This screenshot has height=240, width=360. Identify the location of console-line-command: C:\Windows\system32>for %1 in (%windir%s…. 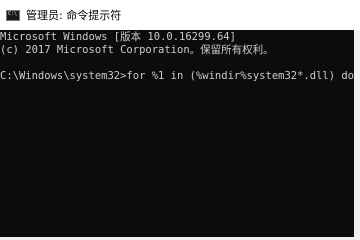
(177, 76).